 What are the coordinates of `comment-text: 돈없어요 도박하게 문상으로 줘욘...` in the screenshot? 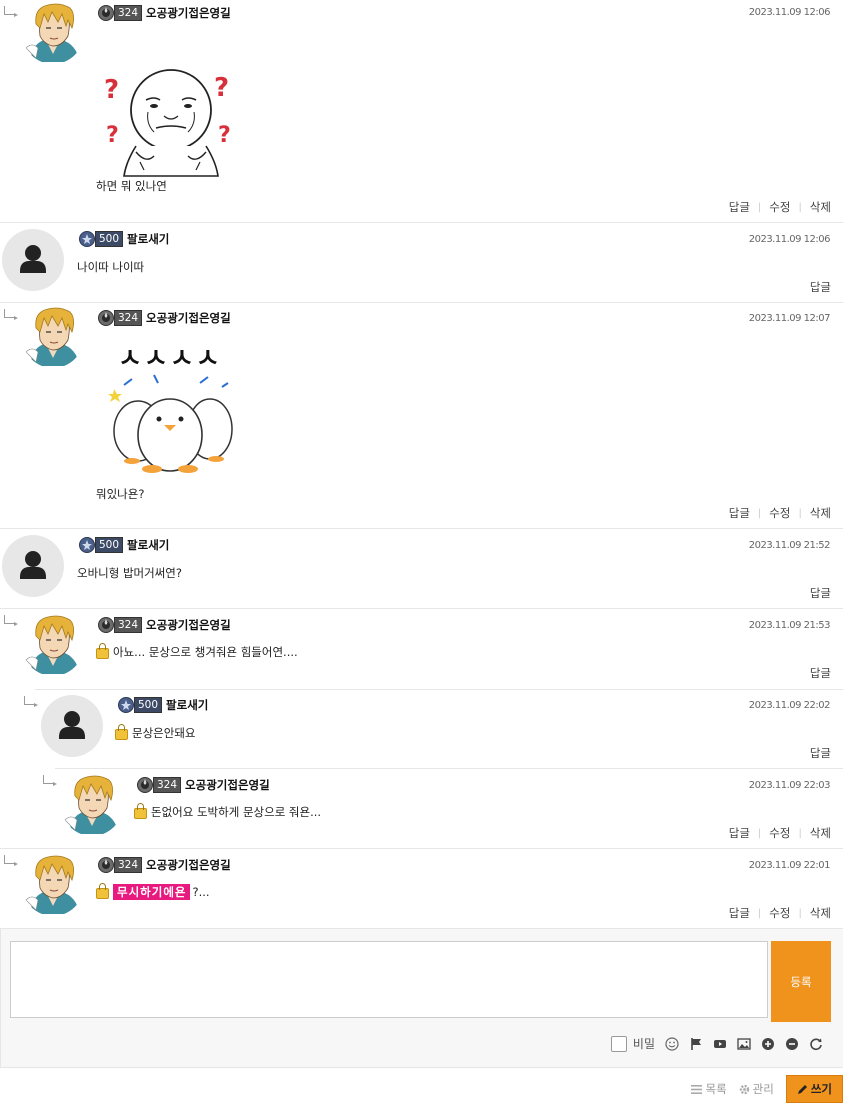 It's located at (228, 811).